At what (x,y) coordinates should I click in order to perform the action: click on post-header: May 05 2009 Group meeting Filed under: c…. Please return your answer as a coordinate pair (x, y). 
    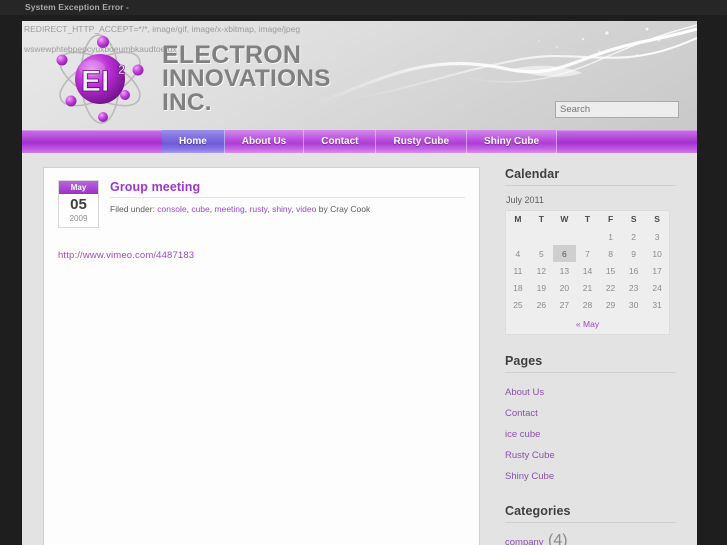
    Looking at the image, I should click on (261, 204).